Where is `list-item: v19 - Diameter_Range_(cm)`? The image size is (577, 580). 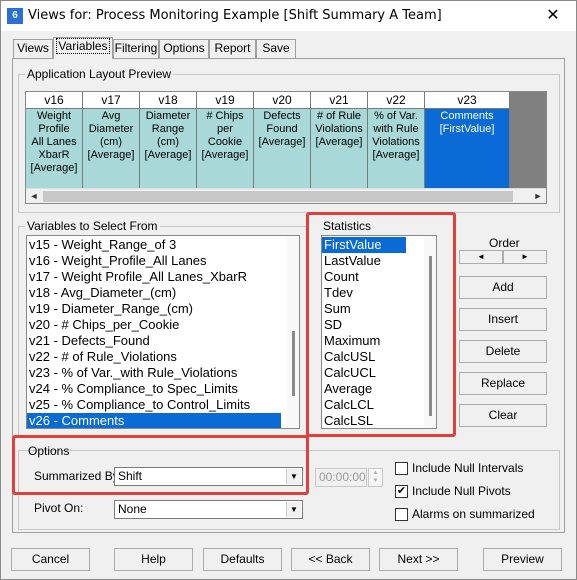 list-item: v19 - Diameter_Range_(cm) is located at coordinates (163, 309).